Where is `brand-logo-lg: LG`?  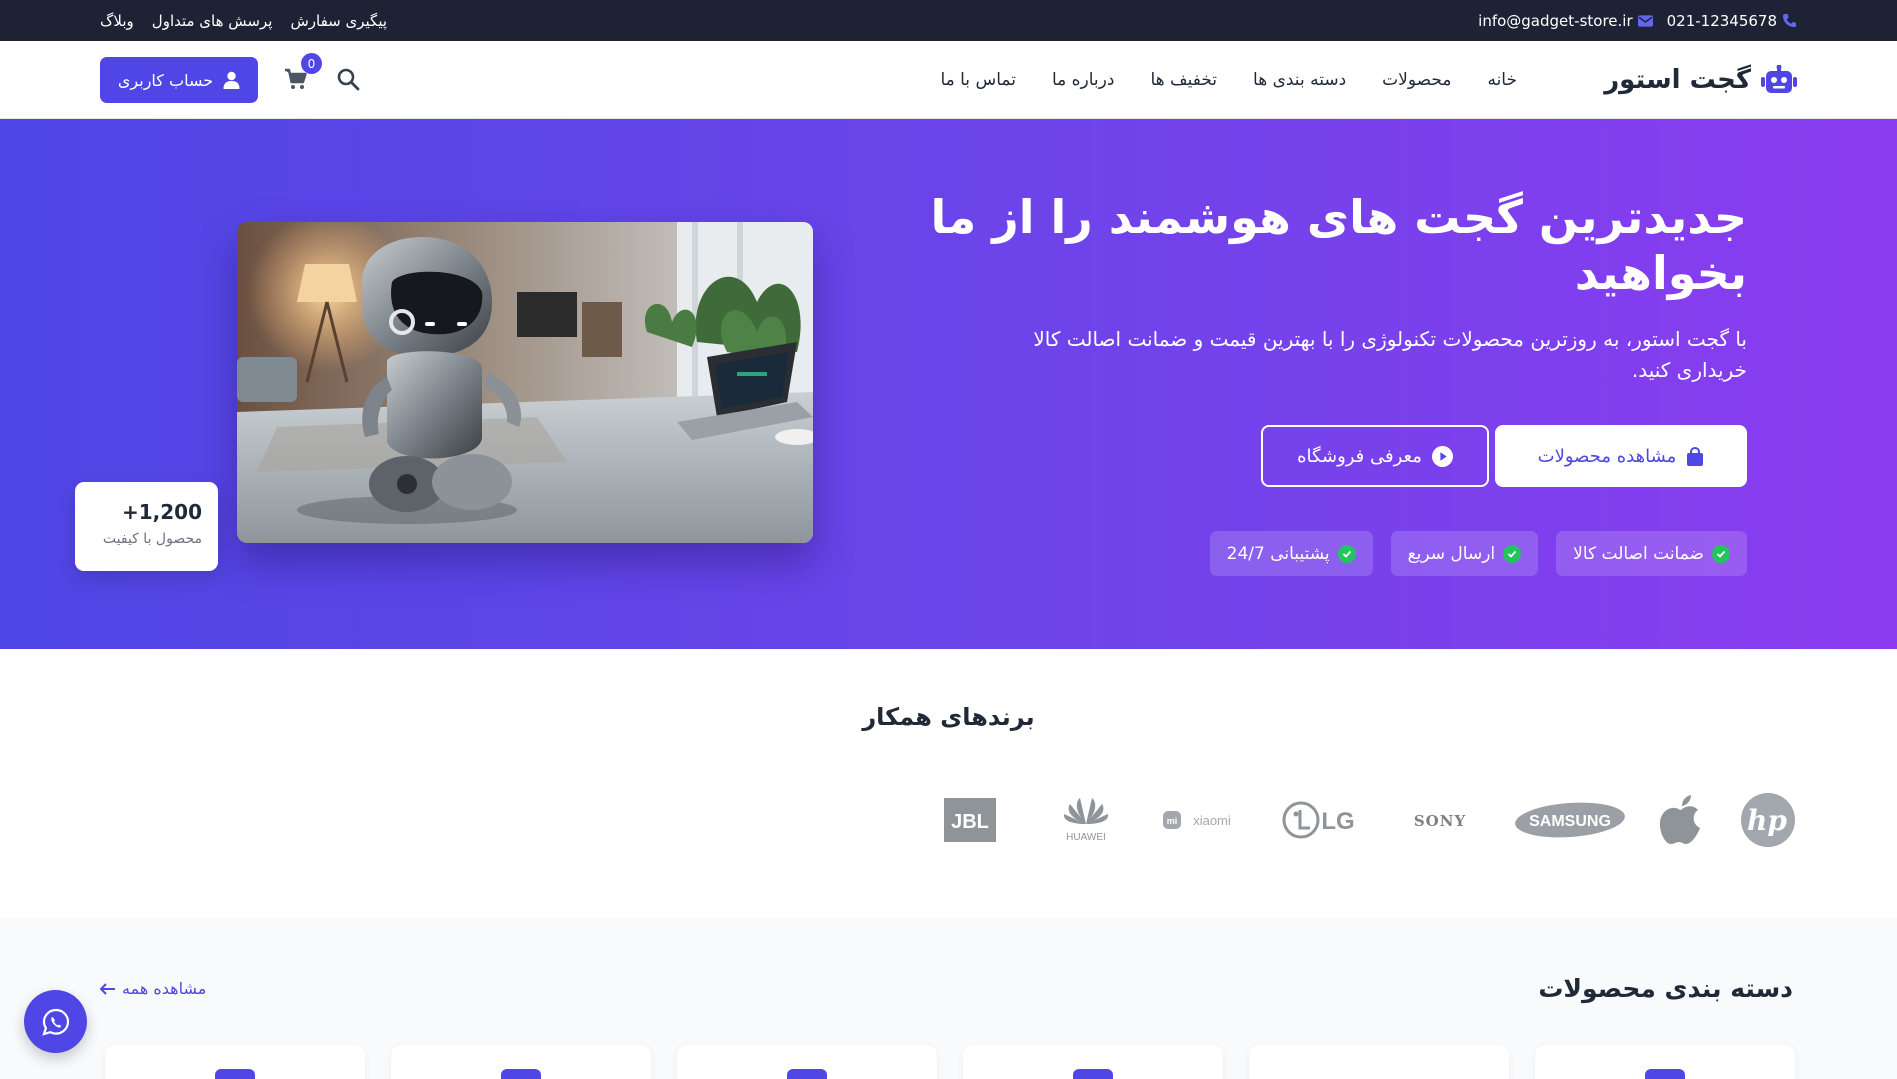 brand-logo-lg: LG is located at coordinates (1321, 820).